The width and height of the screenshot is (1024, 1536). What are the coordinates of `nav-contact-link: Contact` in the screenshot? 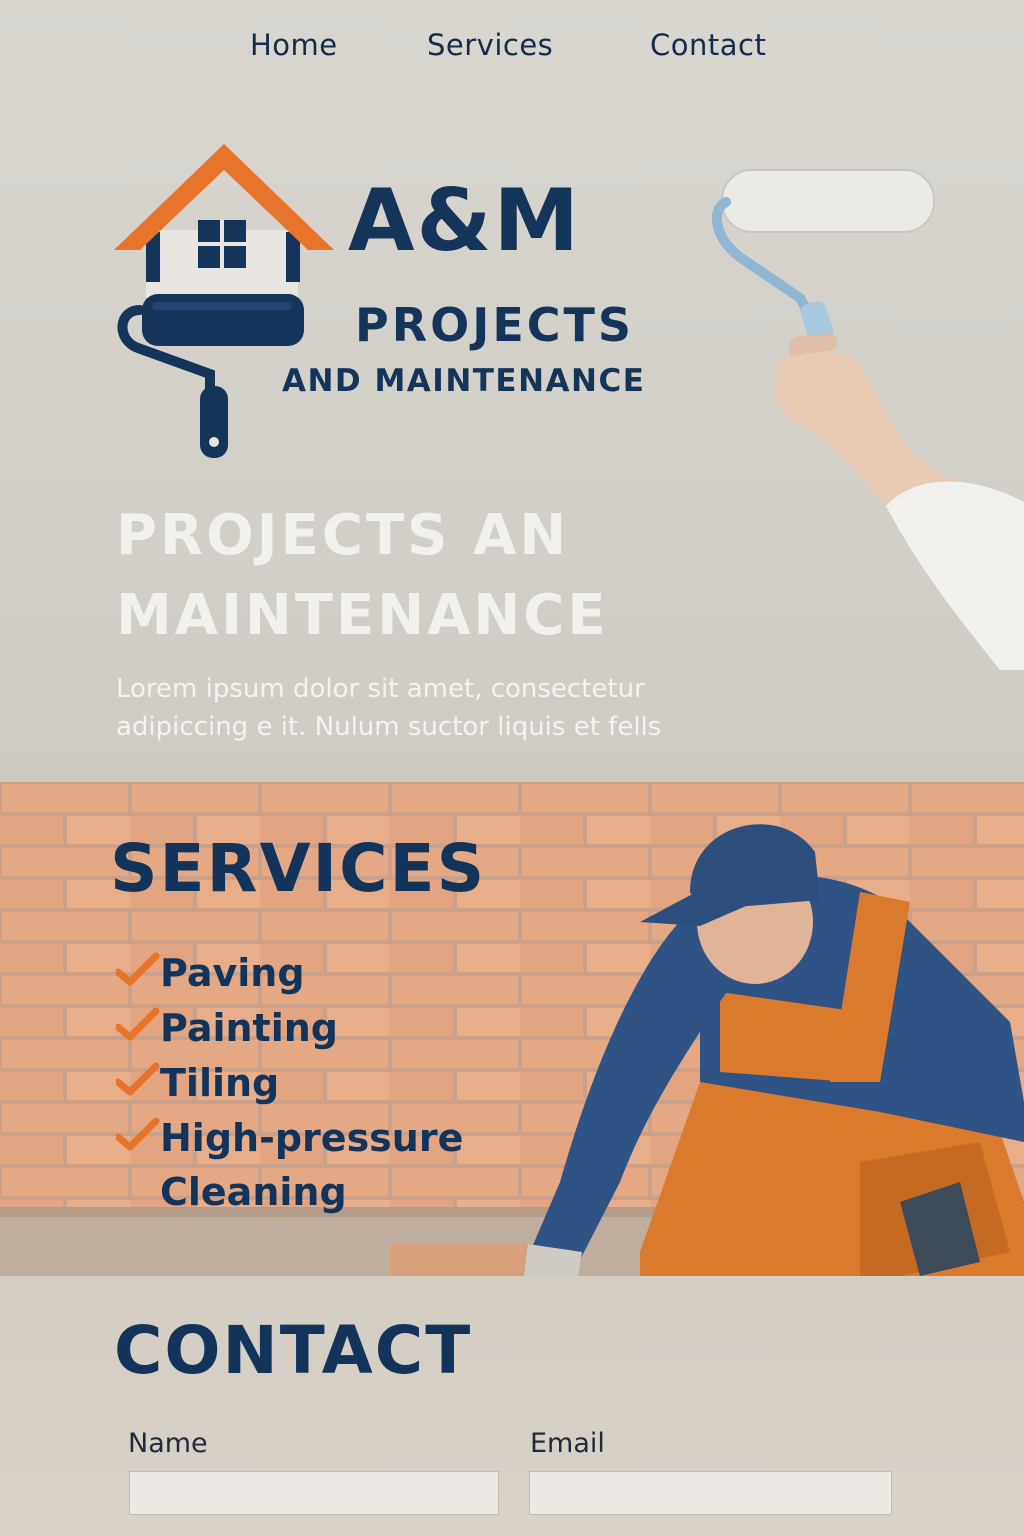 It's located at (708, 45).